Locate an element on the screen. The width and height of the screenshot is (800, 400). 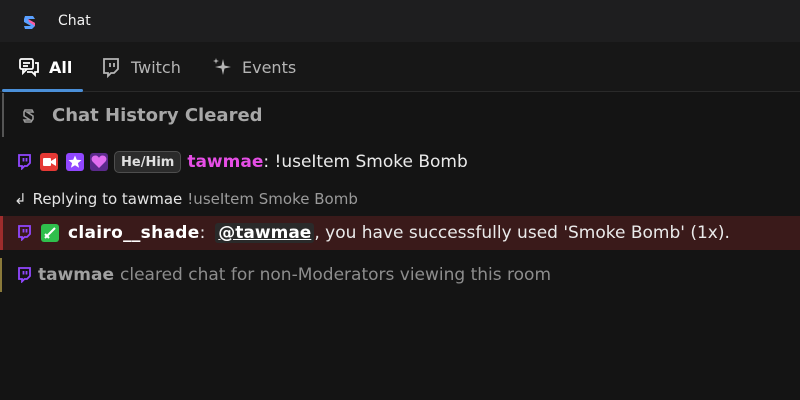
sword-badge-icon is located at coordinates (50, 233).